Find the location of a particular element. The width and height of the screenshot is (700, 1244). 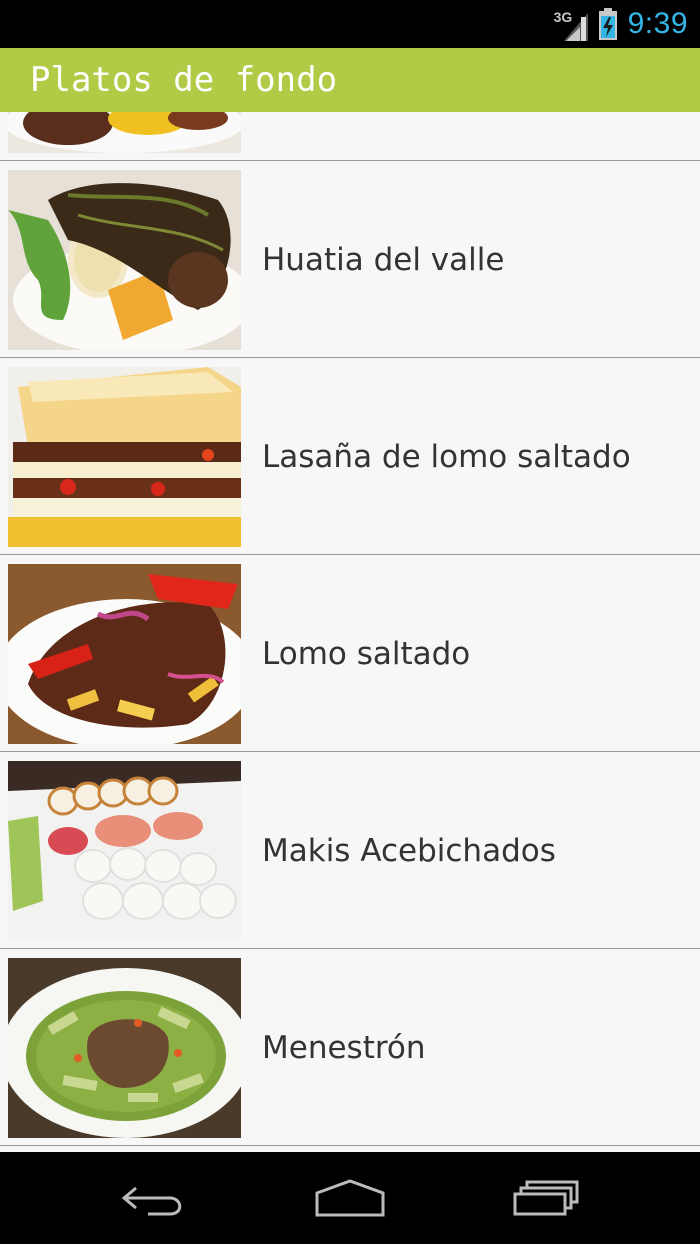

home-icon is located at coordinates (350, 1198).